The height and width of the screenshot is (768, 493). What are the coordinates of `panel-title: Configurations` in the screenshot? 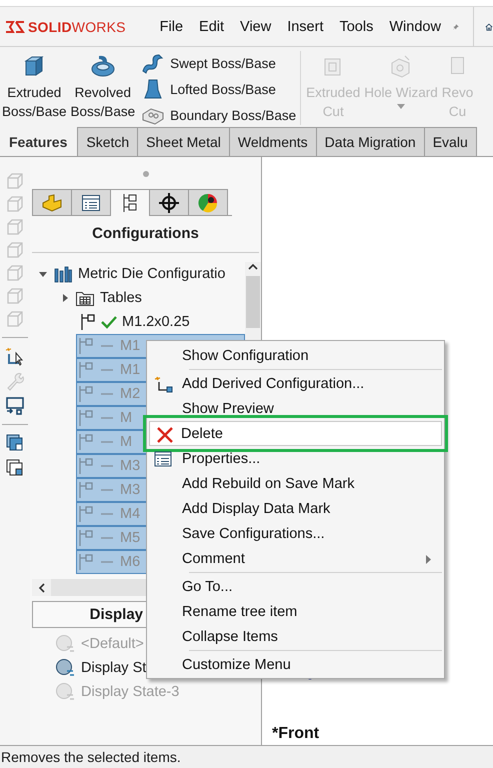 It's located at (145, 234).